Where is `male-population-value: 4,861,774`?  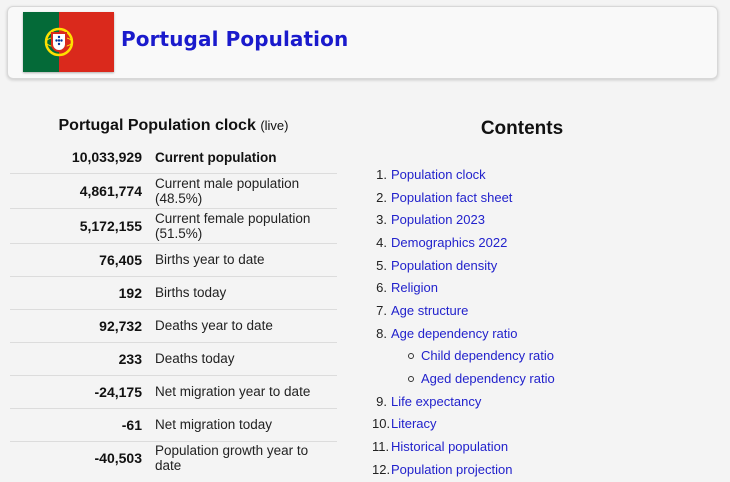 male-population-value: 4,861,774 is located at coordinates (82, 191).